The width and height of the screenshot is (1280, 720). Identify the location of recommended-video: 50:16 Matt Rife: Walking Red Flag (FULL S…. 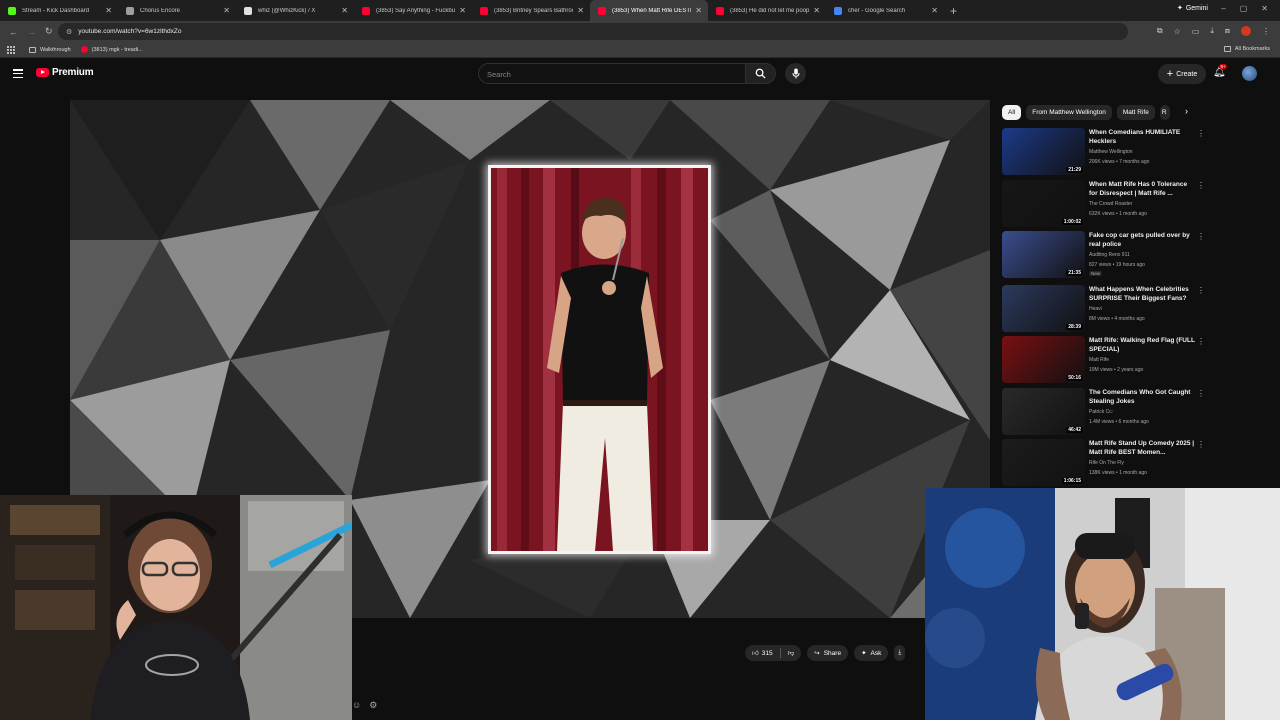
(1103, 360).